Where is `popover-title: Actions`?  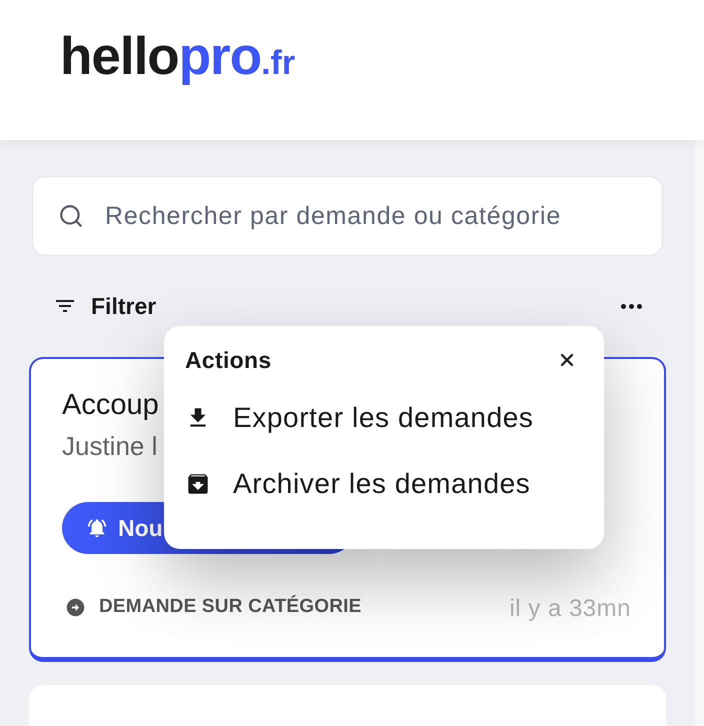 popover-title: Actions is located at coordinates (228, 360).